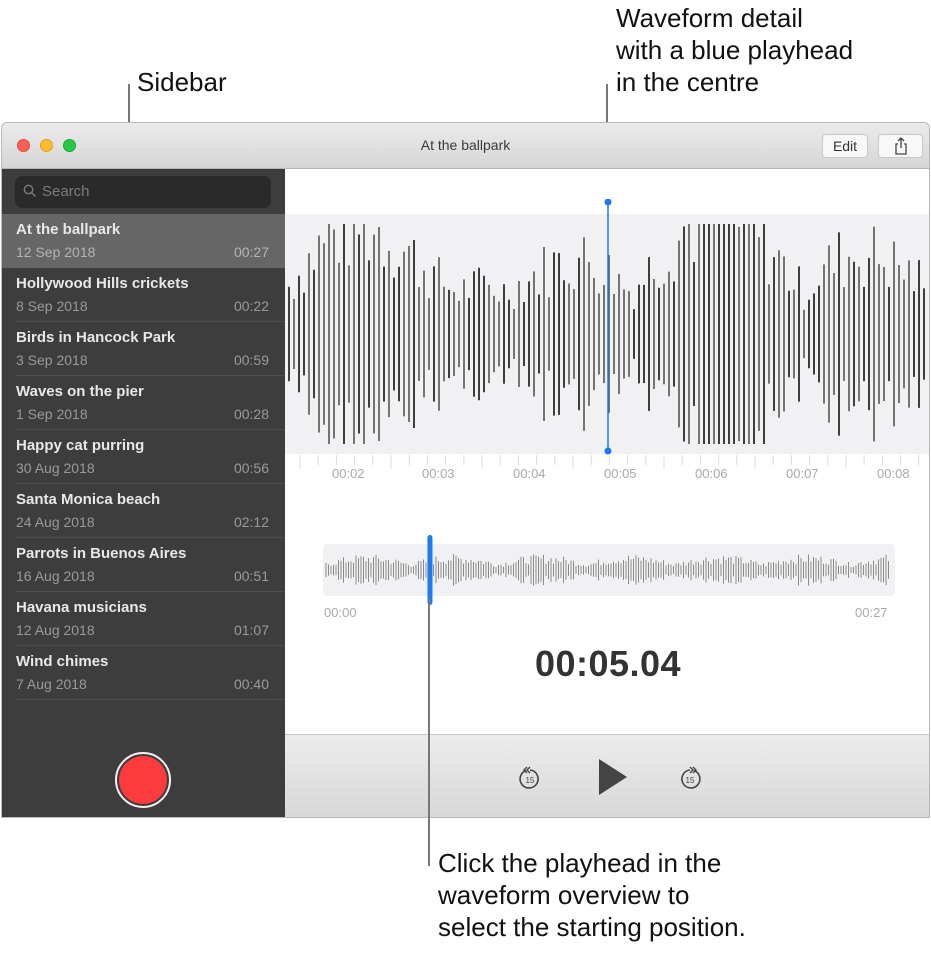 The image size is (931, 955). Describe the element at coordinates (52, 360) in the screenshot. I see `recording-date: 3 Sep 2018` at that location.